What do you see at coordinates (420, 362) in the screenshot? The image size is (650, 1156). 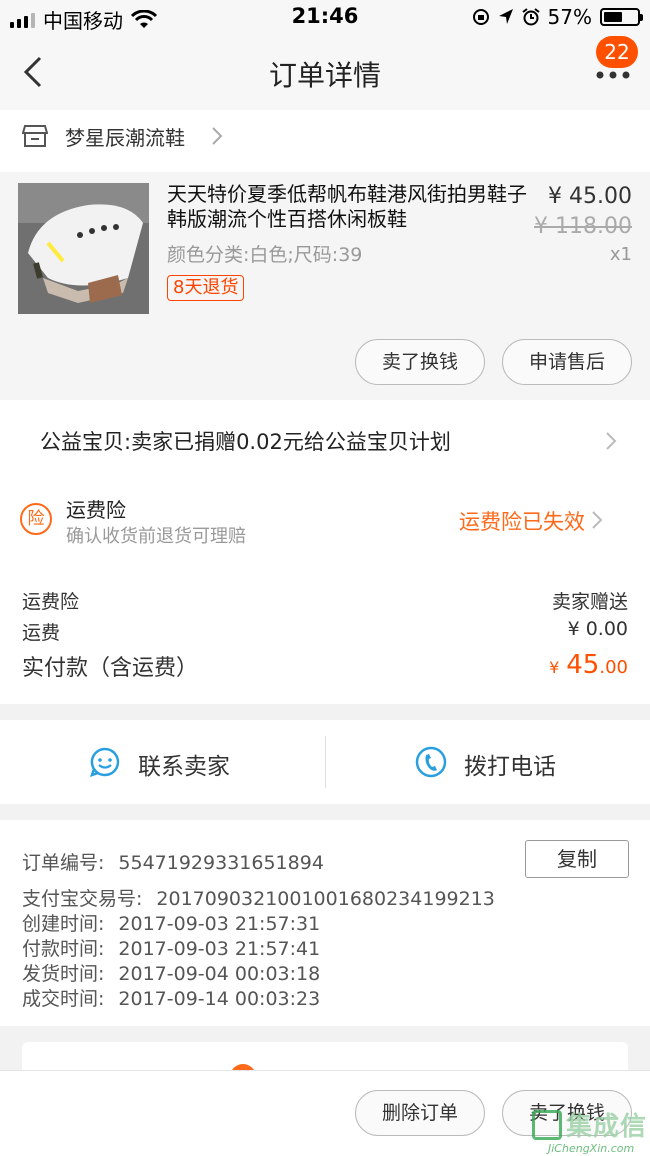 I see `sell-for-cash-button: 卖了换钱` at bounding box center [420, 362].